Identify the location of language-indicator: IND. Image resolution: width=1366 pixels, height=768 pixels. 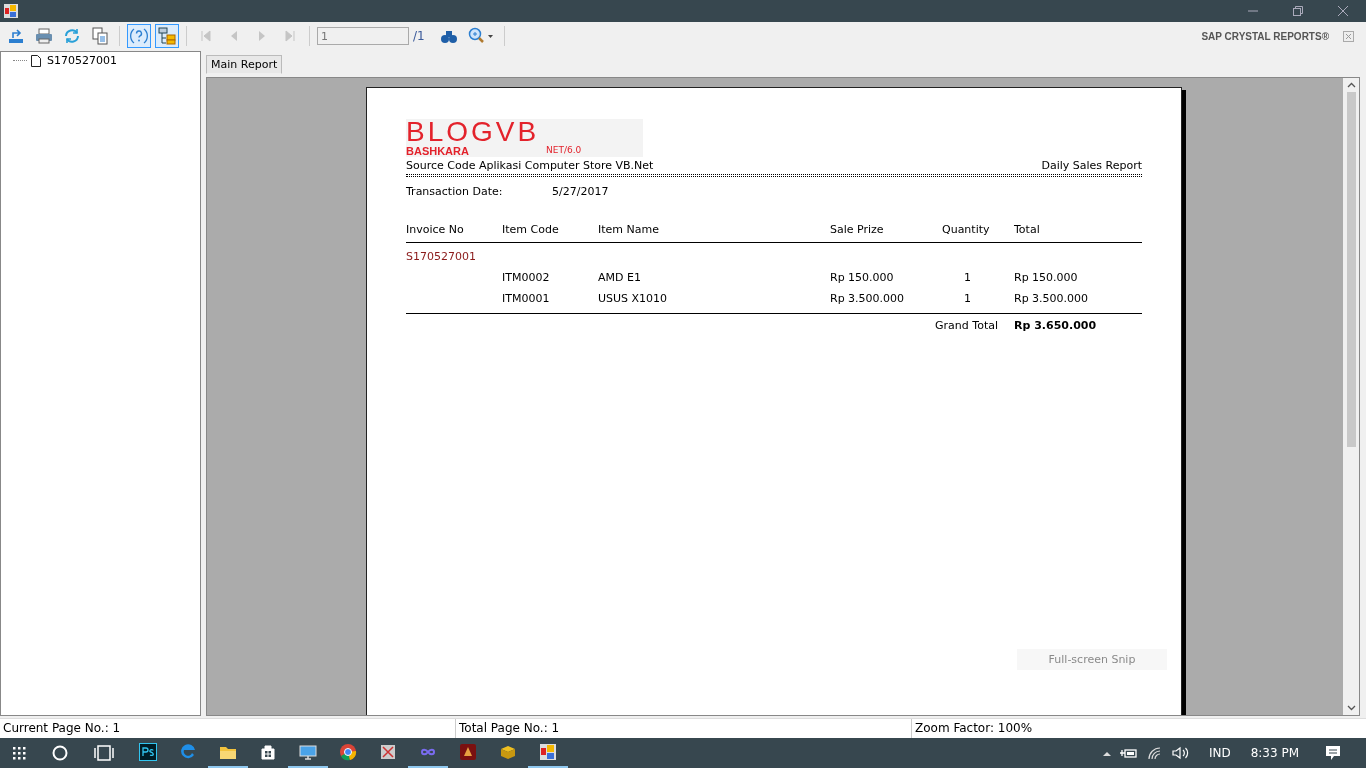
(1219, 753).